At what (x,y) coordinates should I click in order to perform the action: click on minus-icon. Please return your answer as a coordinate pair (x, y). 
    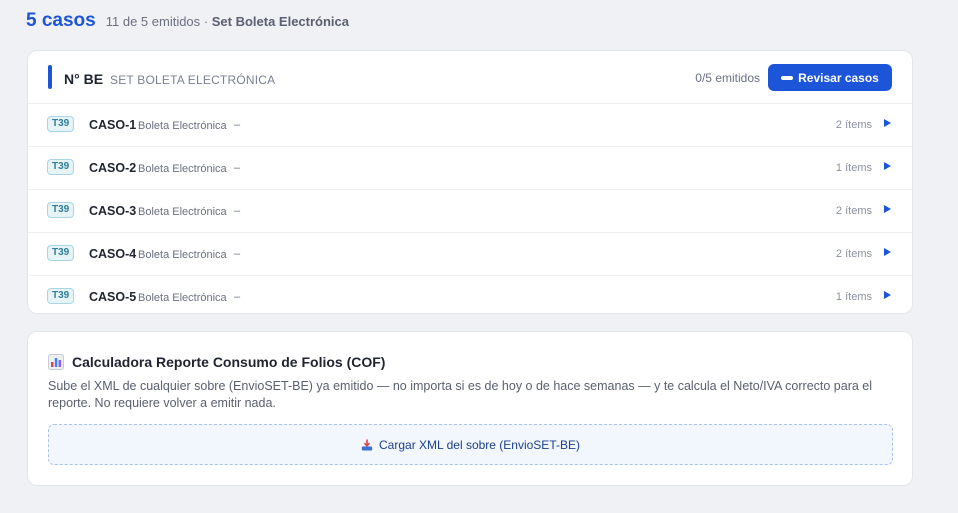
    Looking at the image, I should click on (787, 77).